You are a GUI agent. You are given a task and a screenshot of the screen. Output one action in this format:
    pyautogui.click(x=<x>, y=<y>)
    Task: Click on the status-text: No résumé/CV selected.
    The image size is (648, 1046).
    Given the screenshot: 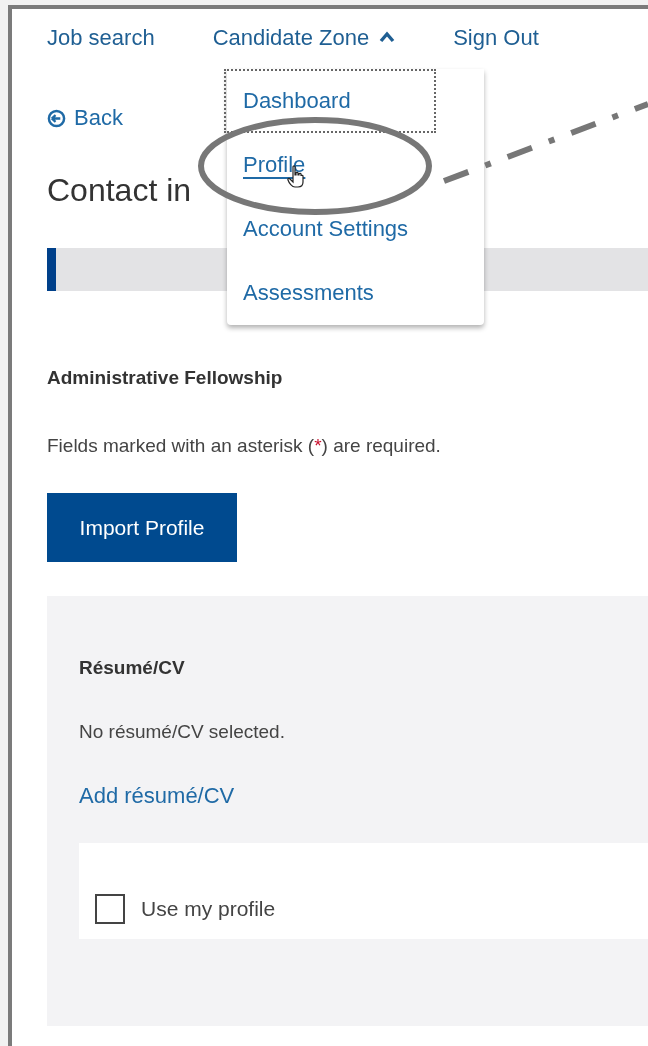 What is the action you would take?
    pyautogui.click(x=182, y=732)
    